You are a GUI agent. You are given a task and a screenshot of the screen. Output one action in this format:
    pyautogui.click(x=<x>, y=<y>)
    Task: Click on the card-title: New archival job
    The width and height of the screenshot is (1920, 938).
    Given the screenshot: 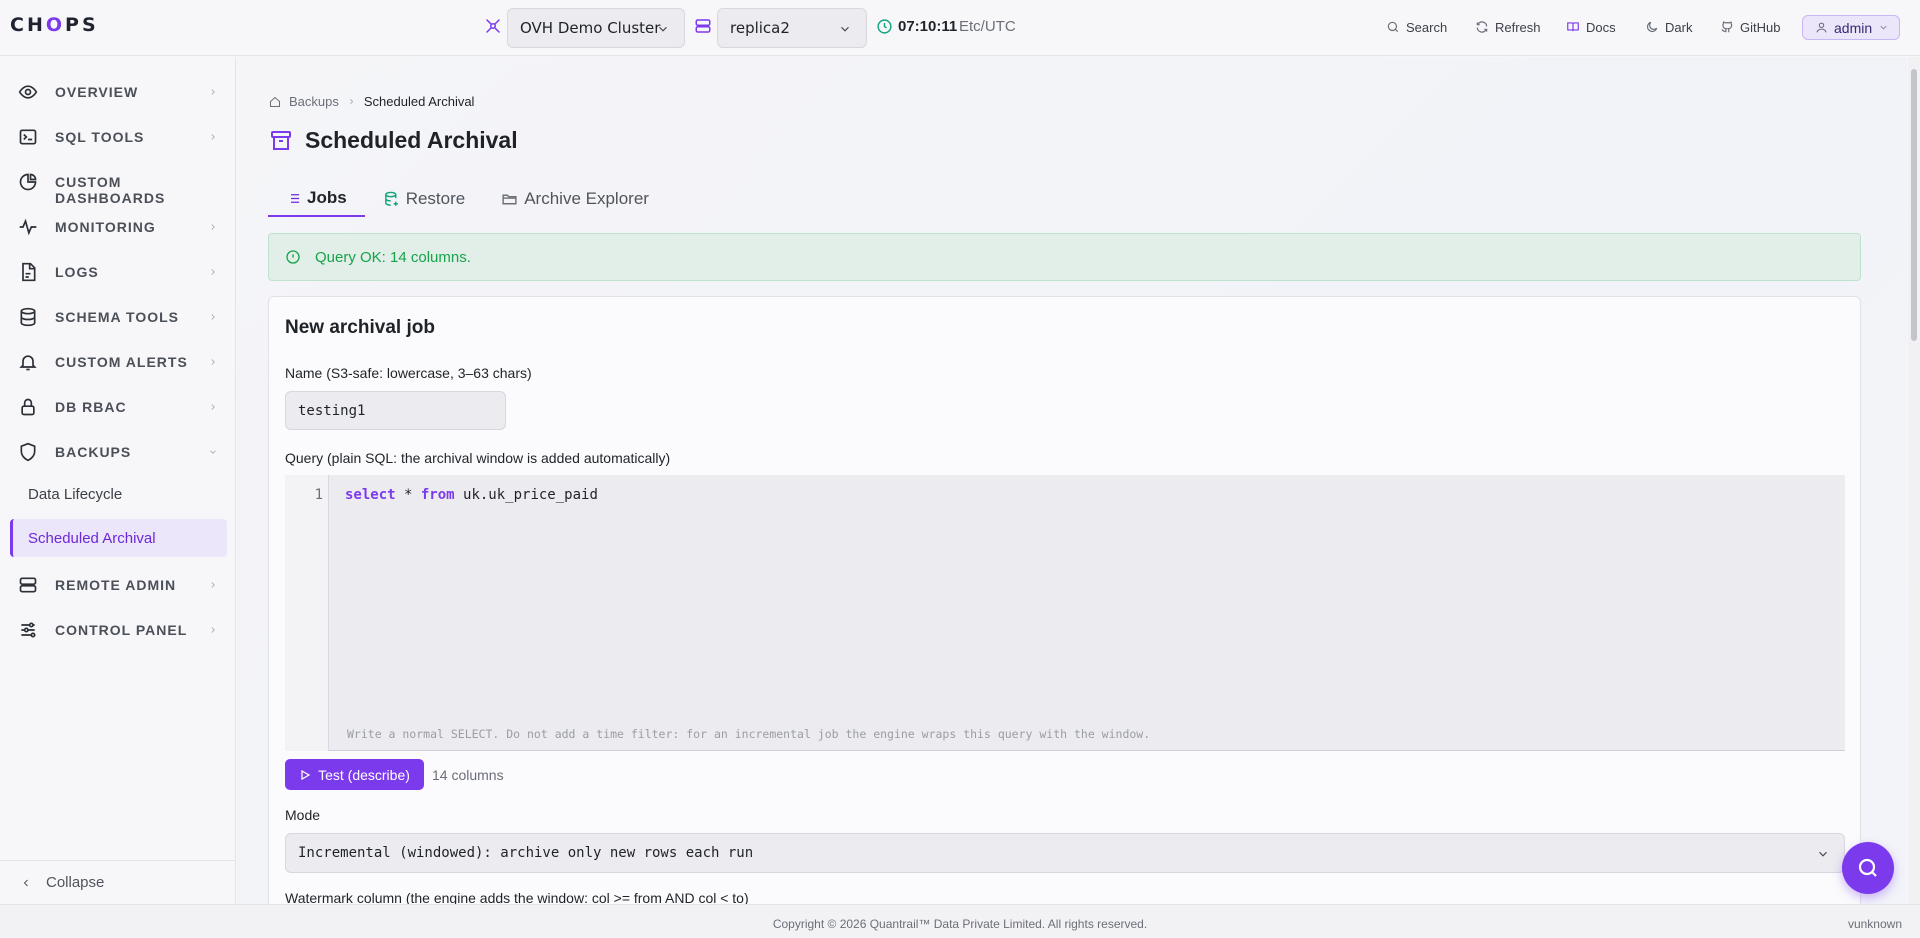 What is the action you would take?
    pyautogui.click(x=360, y=327)
    